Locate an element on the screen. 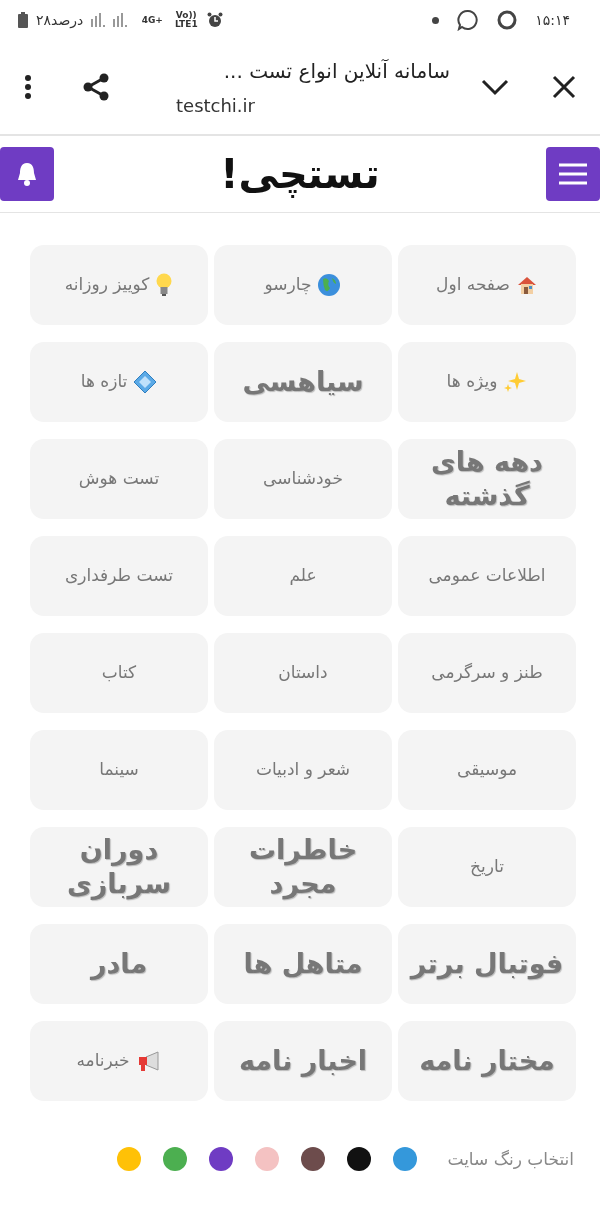 This screenshot has height=1210, width=600. menu-button is located at coordinates (573, 174).